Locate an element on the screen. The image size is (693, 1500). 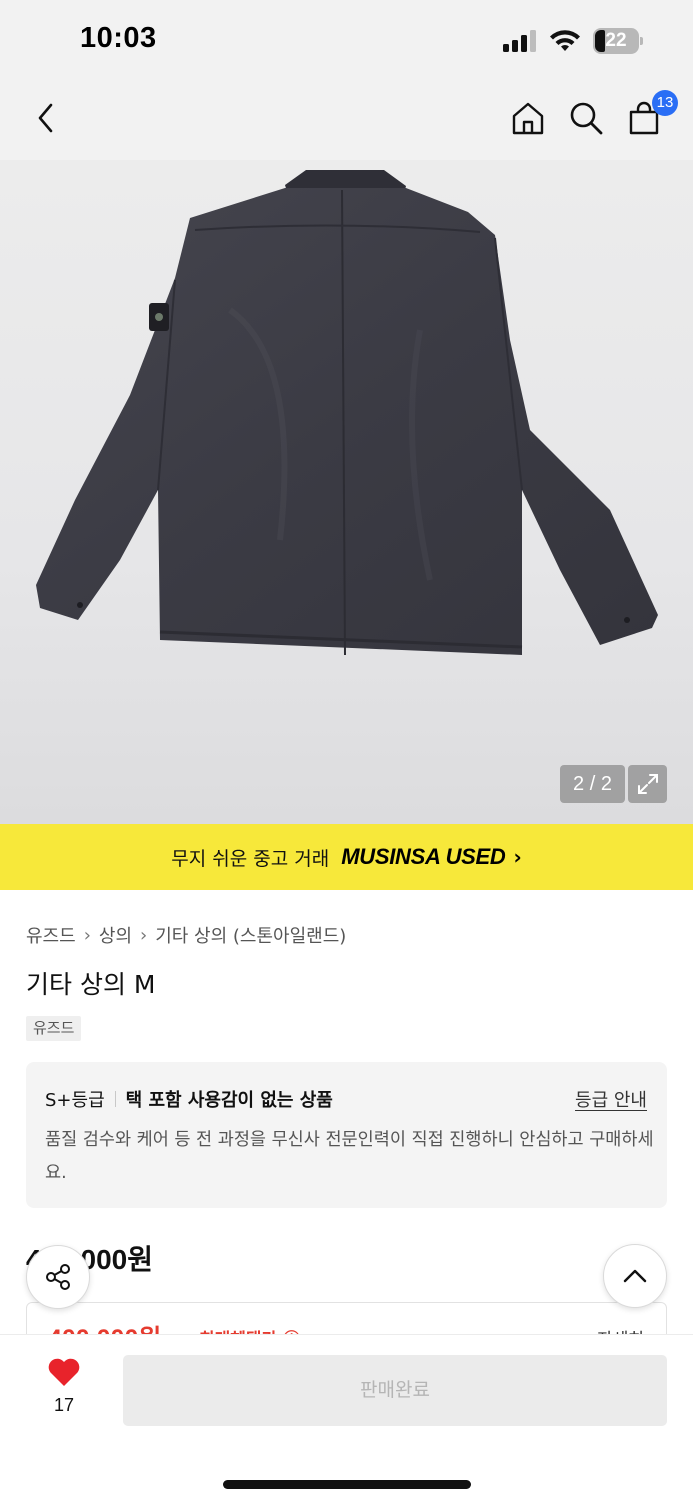
status-time: 10:03 is located at coordinates (118, 38).